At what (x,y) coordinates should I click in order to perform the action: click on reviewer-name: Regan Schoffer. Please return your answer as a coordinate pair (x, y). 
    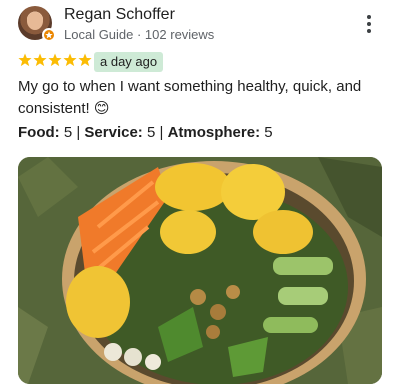
    Looking at the image, I should click on (119, 15).